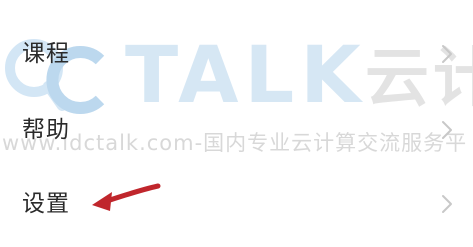  What do you see at coordinates (46, 130) in the screenshot?
I see `menu-item-label: 帮助` at bounding box center [46, 130].